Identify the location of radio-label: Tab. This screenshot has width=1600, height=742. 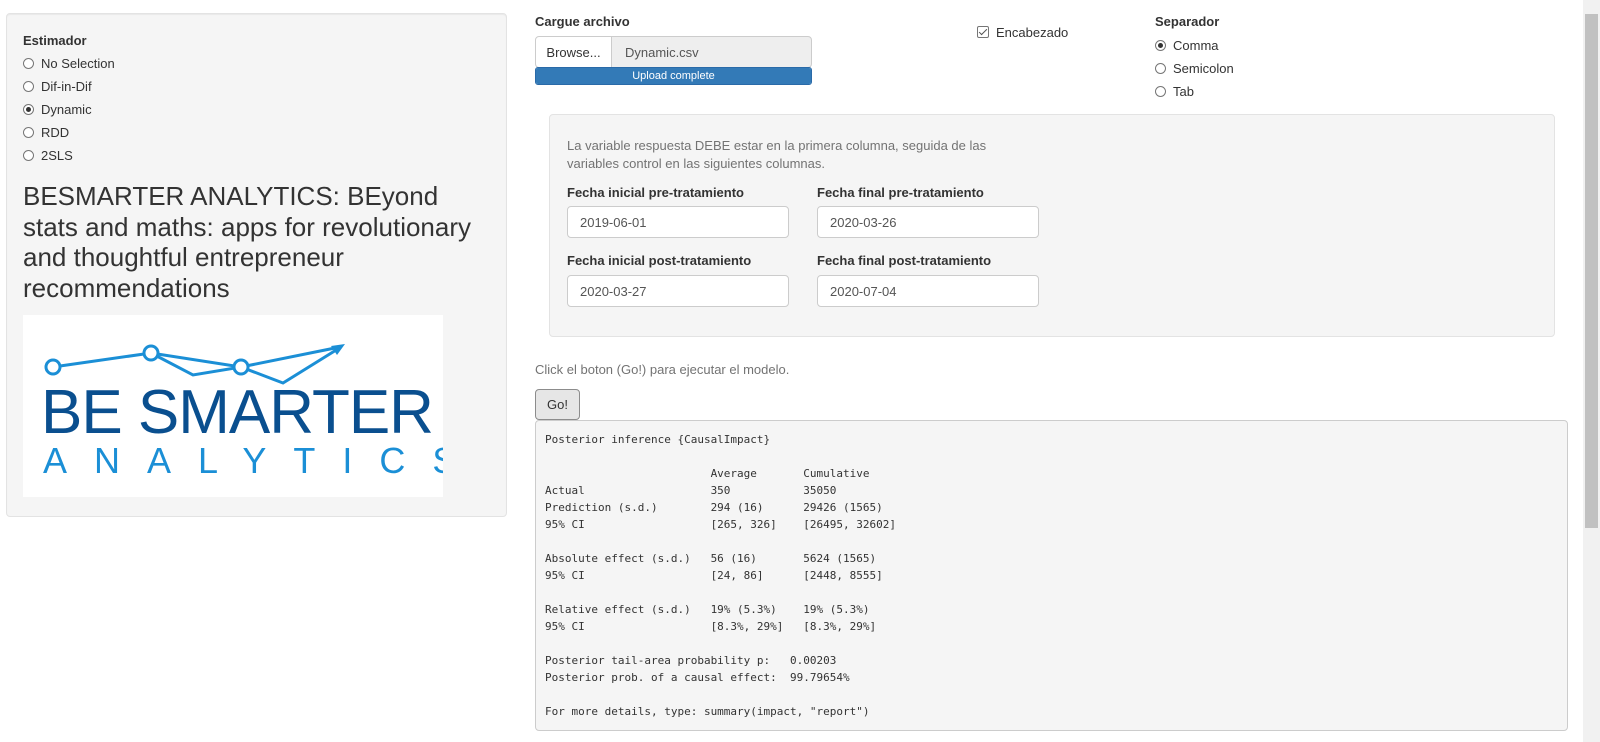
(1183, 91).